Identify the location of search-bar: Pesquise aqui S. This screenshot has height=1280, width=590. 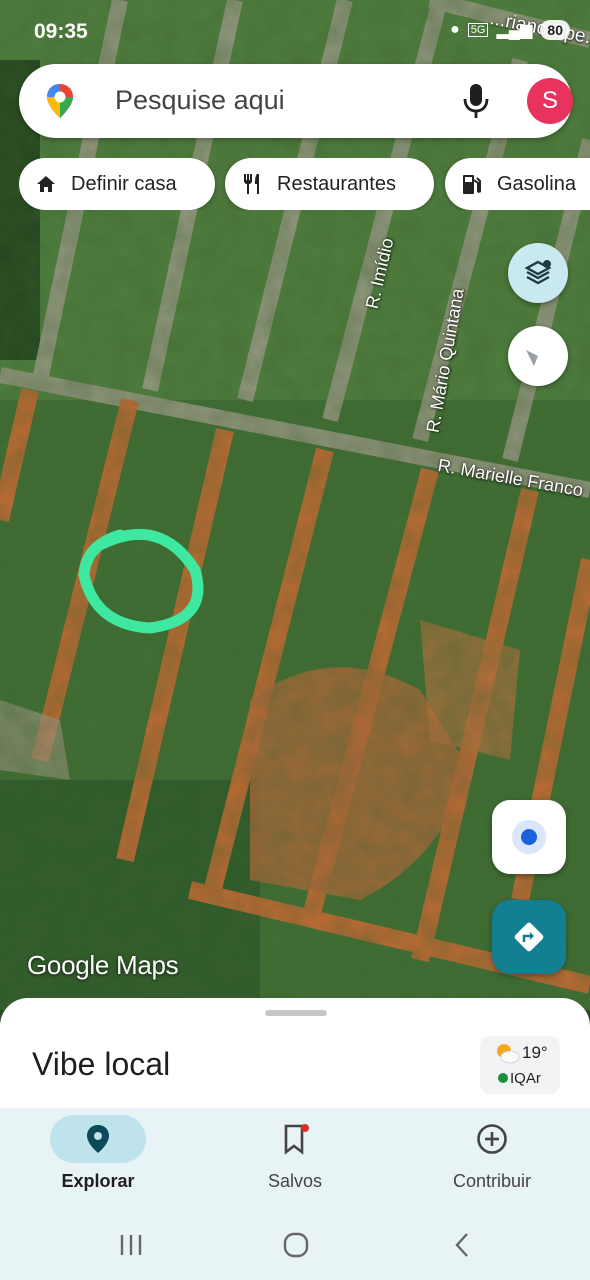
(296, 101).